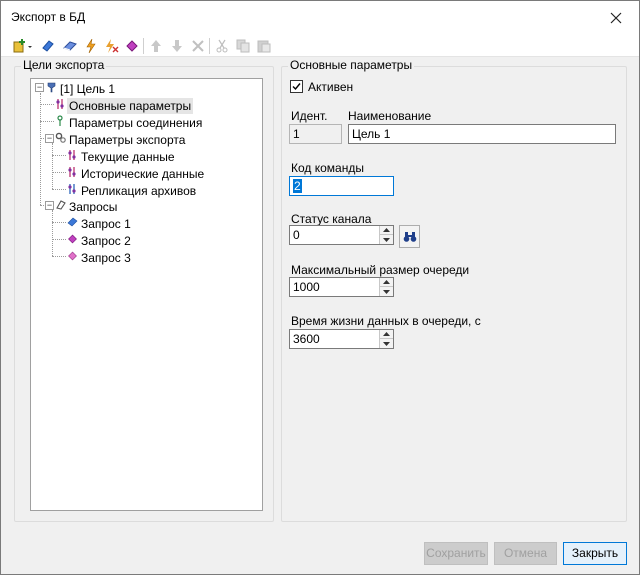 The width and height of the screenshot is (640, 575). I want to click on title-bar: Экспорт в БД, so click(320, 18).